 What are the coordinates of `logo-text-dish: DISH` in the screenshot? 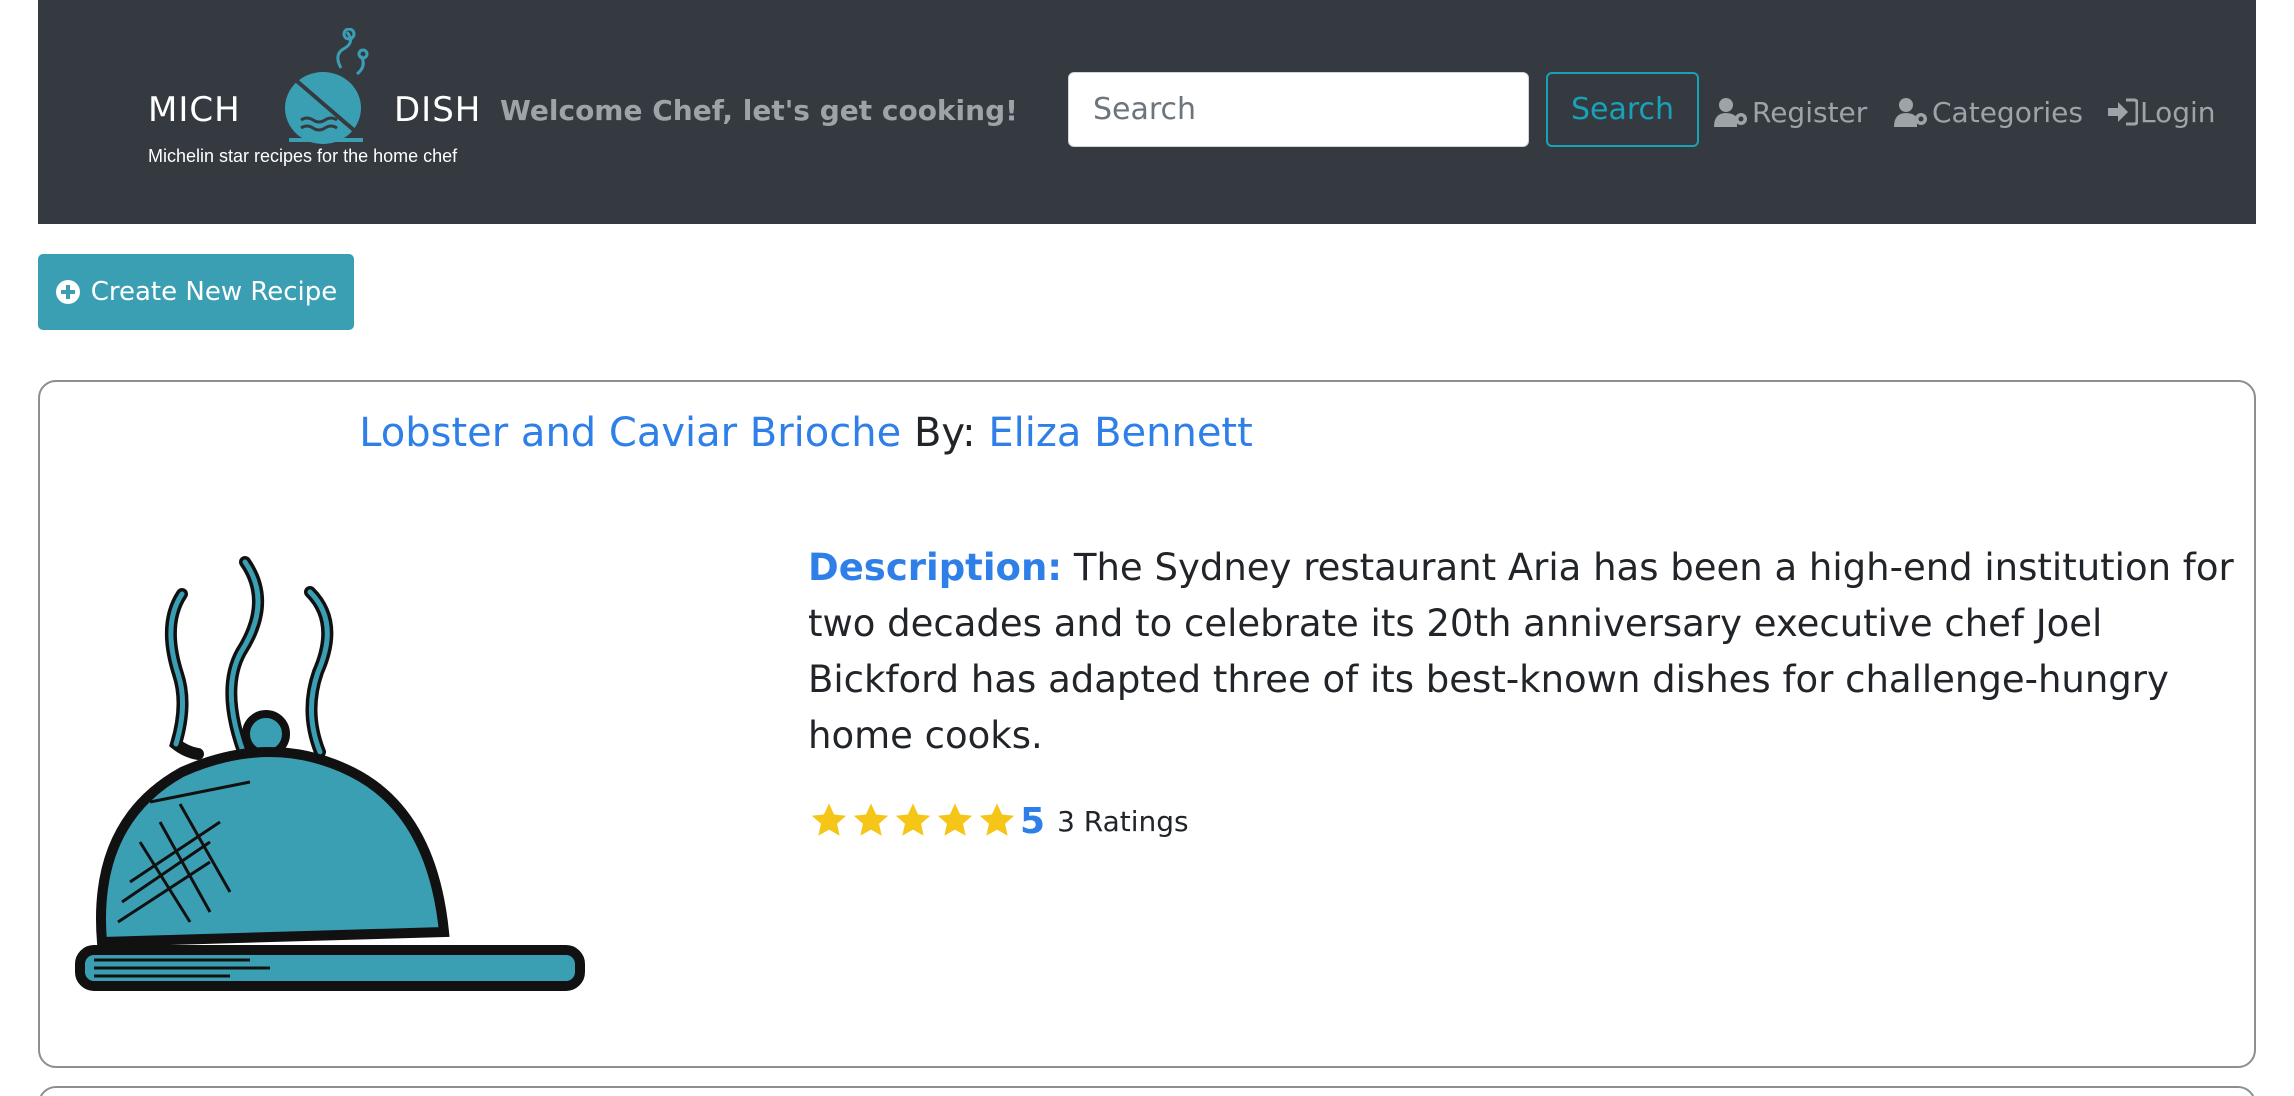 It's located at (438, 110).